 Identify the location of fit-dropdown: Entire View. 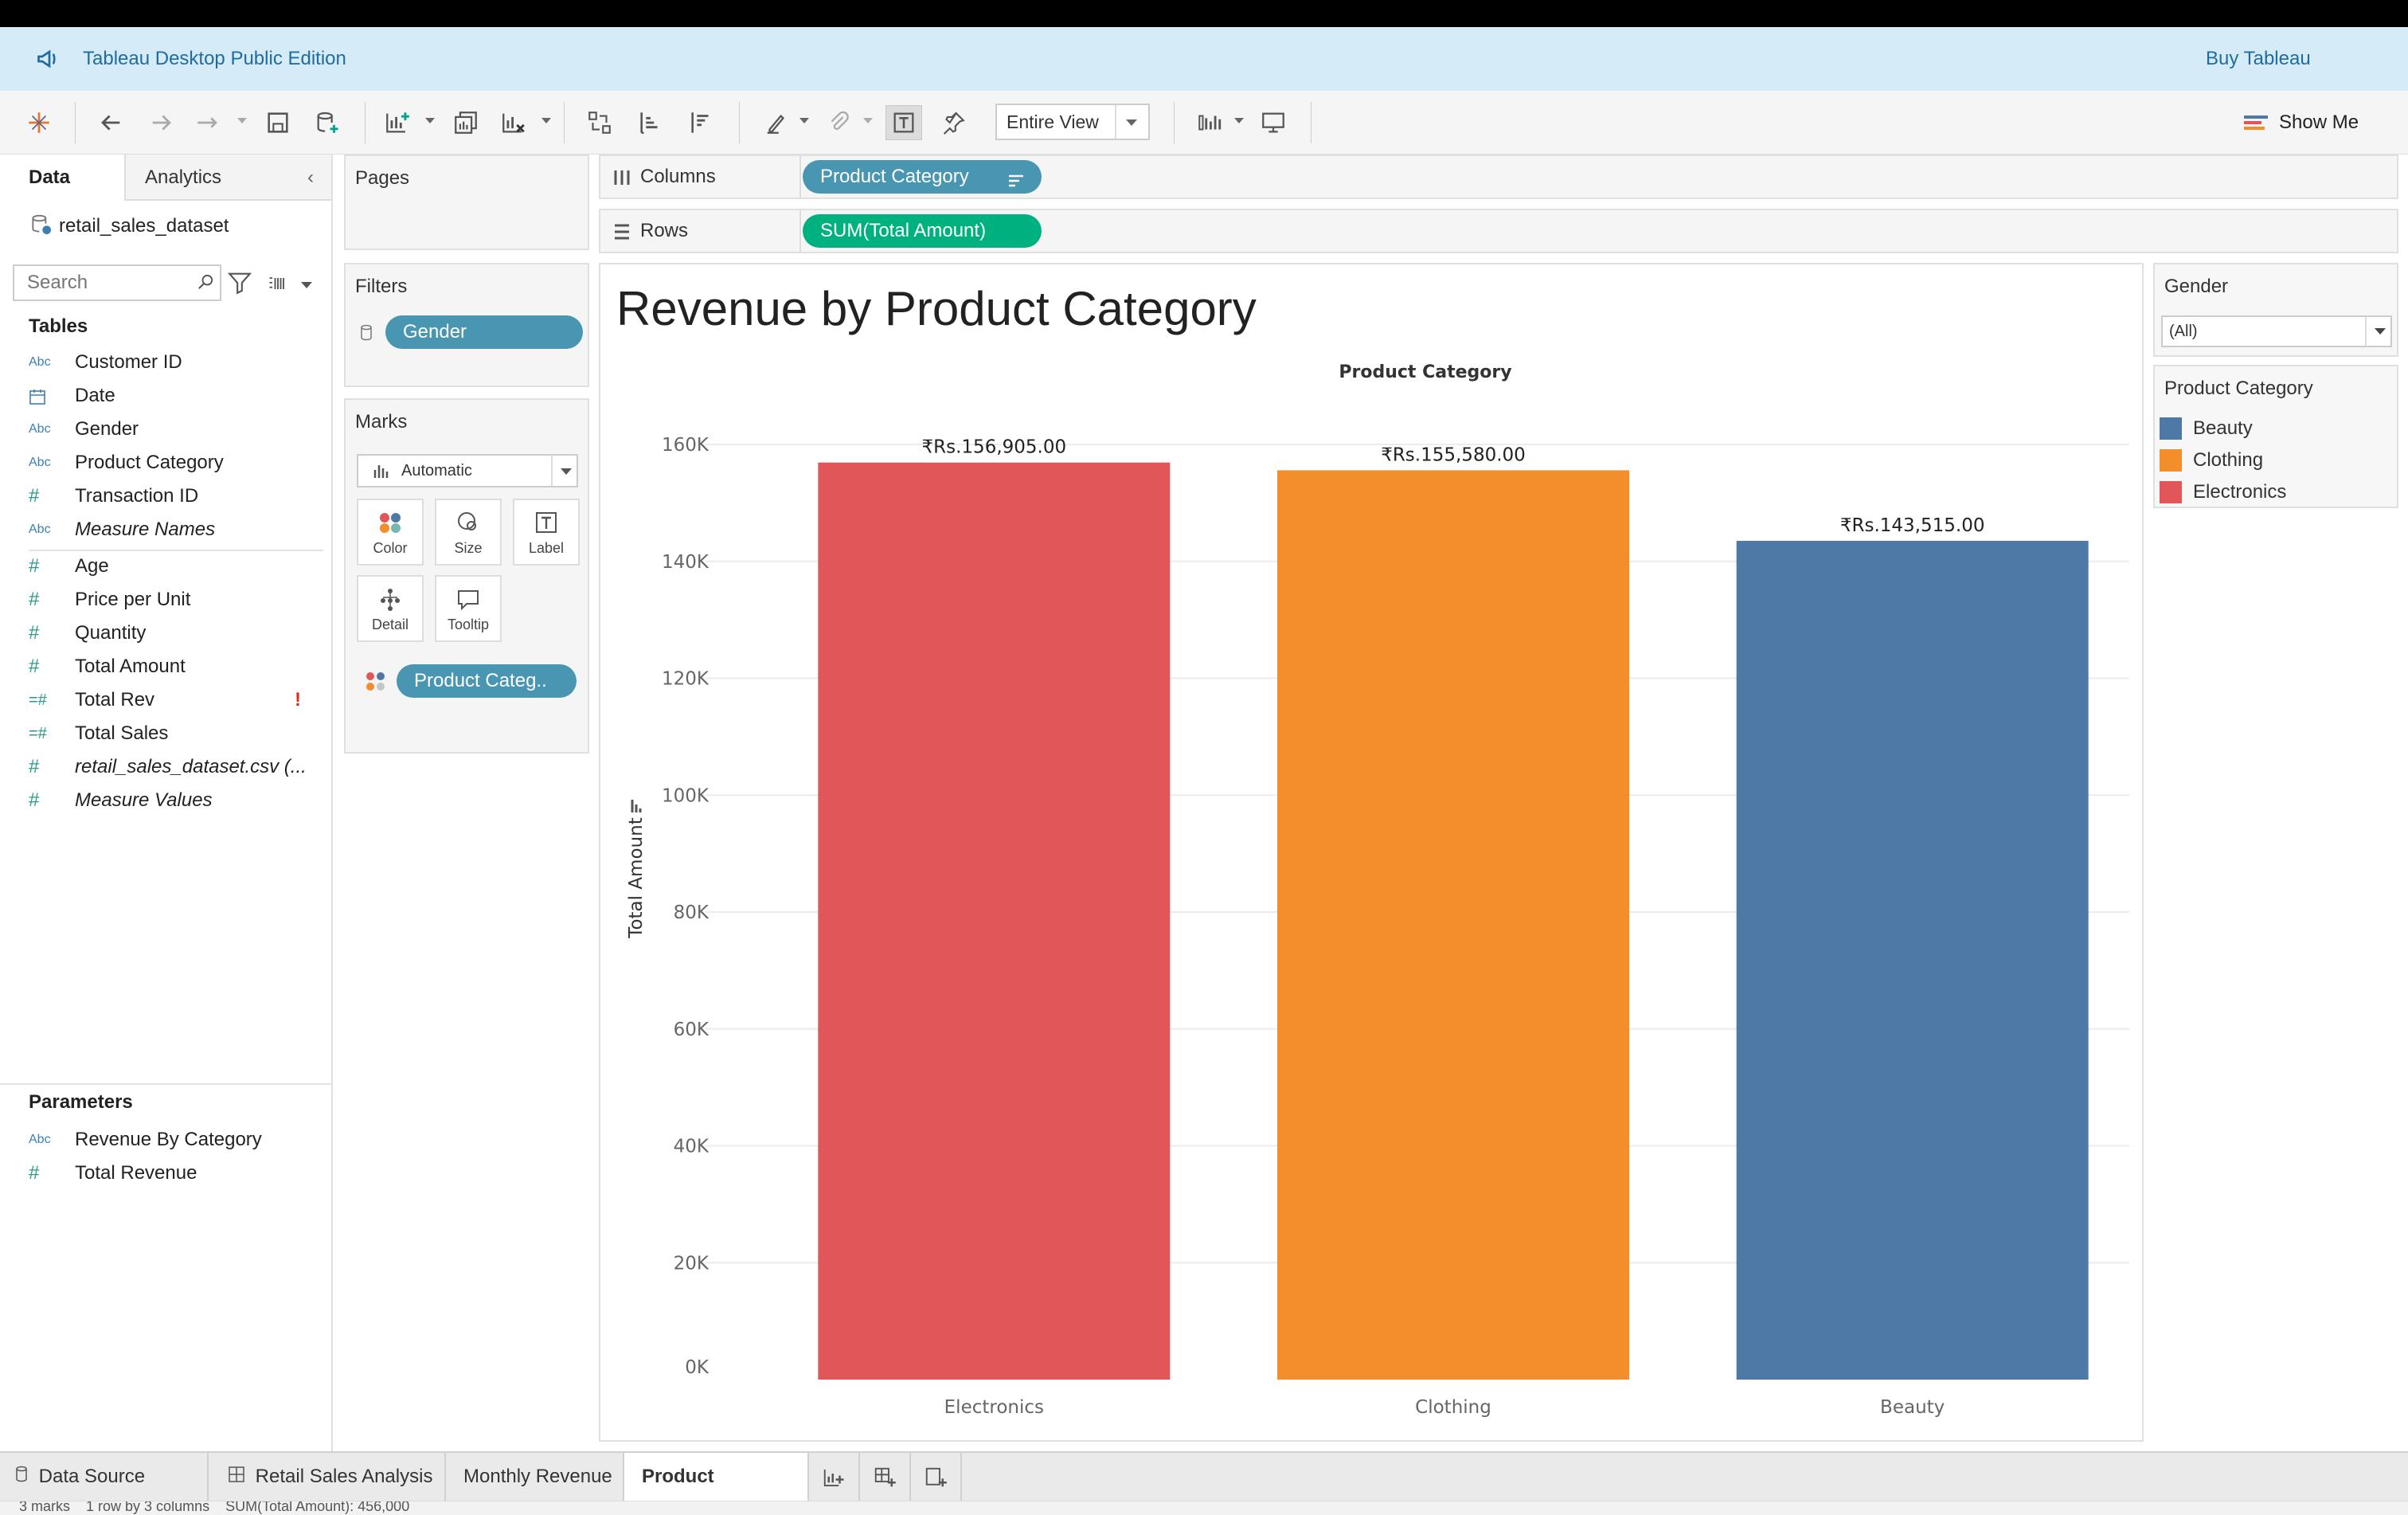
(1072, 122).